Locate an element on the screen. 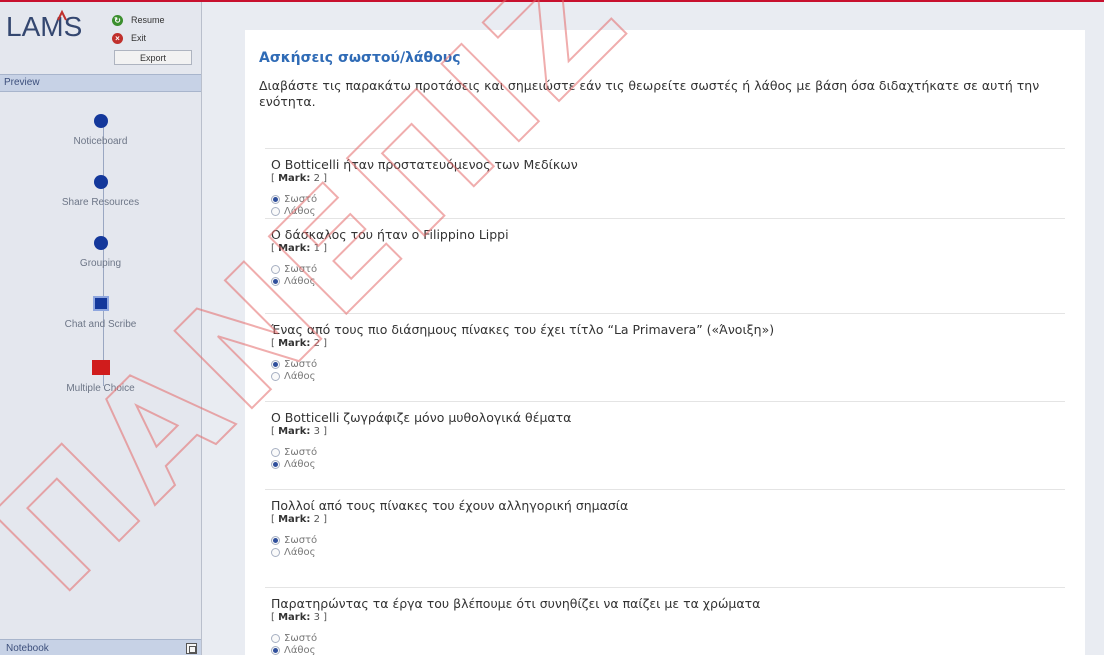 The height and width of the screenshot is (655, 1104). question-mark: [ Mark: 3 ] is located at coordinates (299, 431).